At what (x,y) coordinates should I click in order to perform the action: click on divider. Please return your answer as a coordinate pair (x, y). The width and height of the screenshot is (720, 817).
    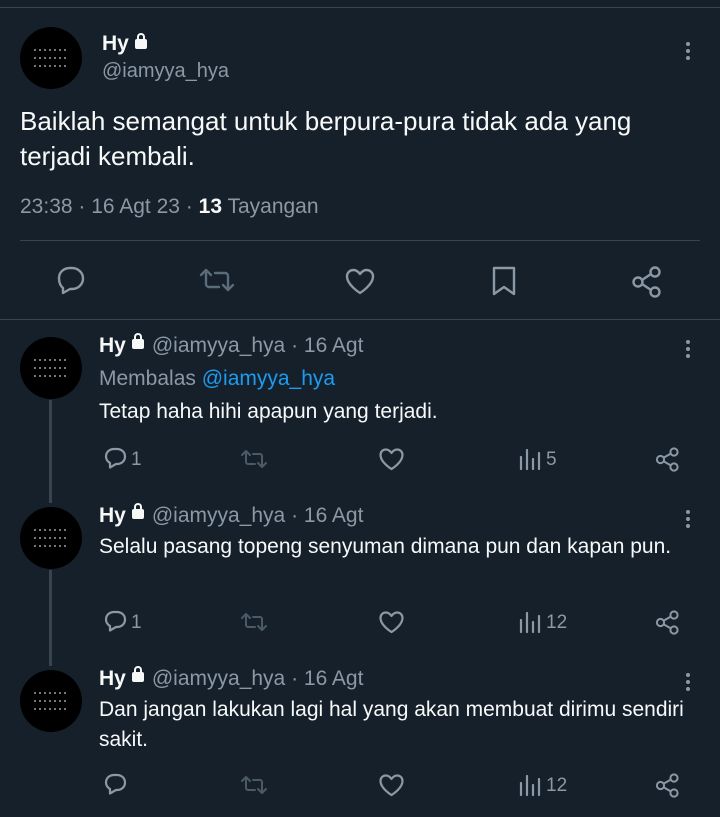
    Looking at the image, I should click on (360, 240).